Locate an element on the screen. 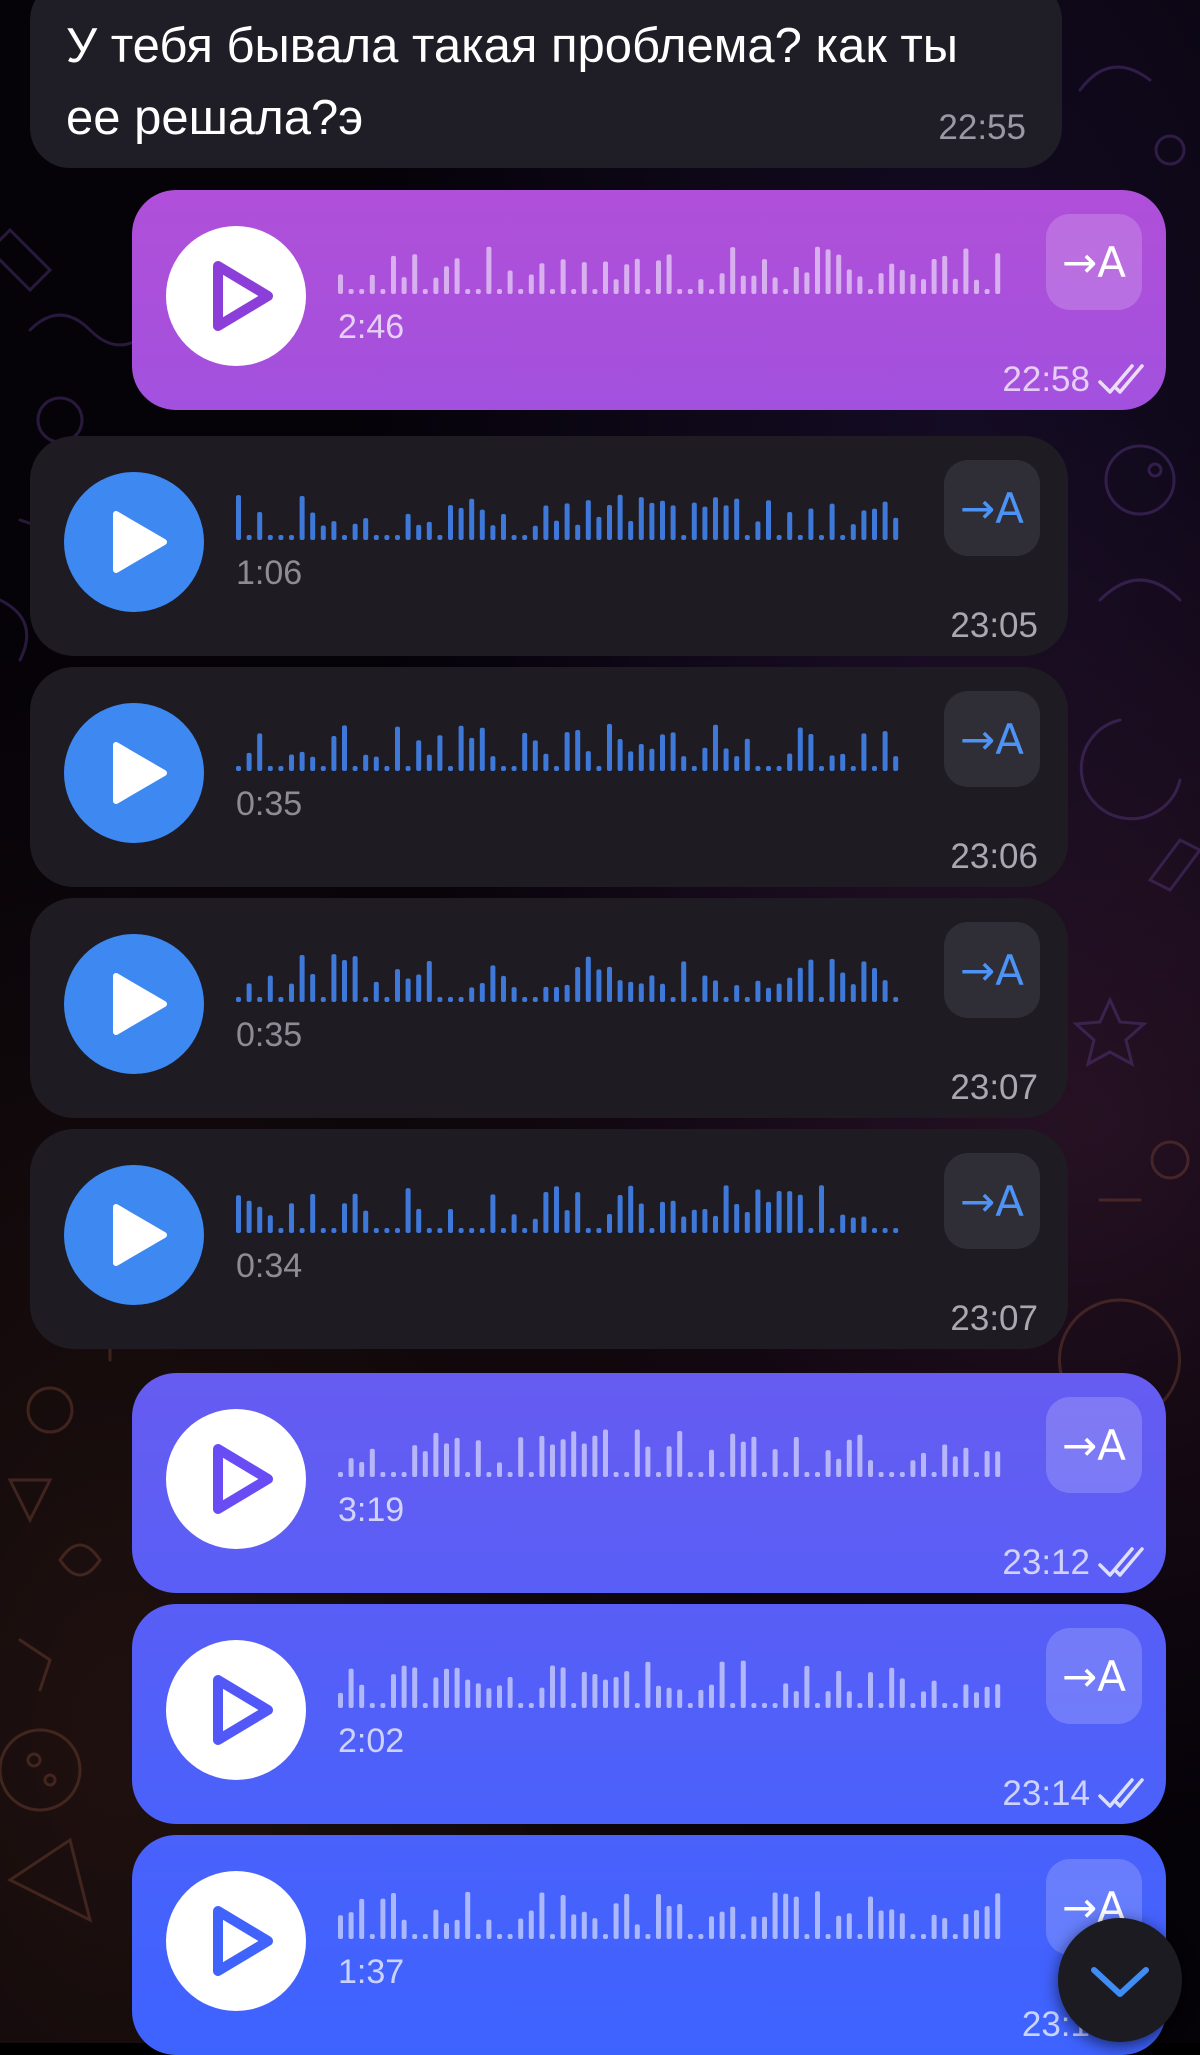 This screenshot has width=1200, height=2055. incoming-voice-message: 0:35 →A 23:07 is located at coordinates (549, 1008).